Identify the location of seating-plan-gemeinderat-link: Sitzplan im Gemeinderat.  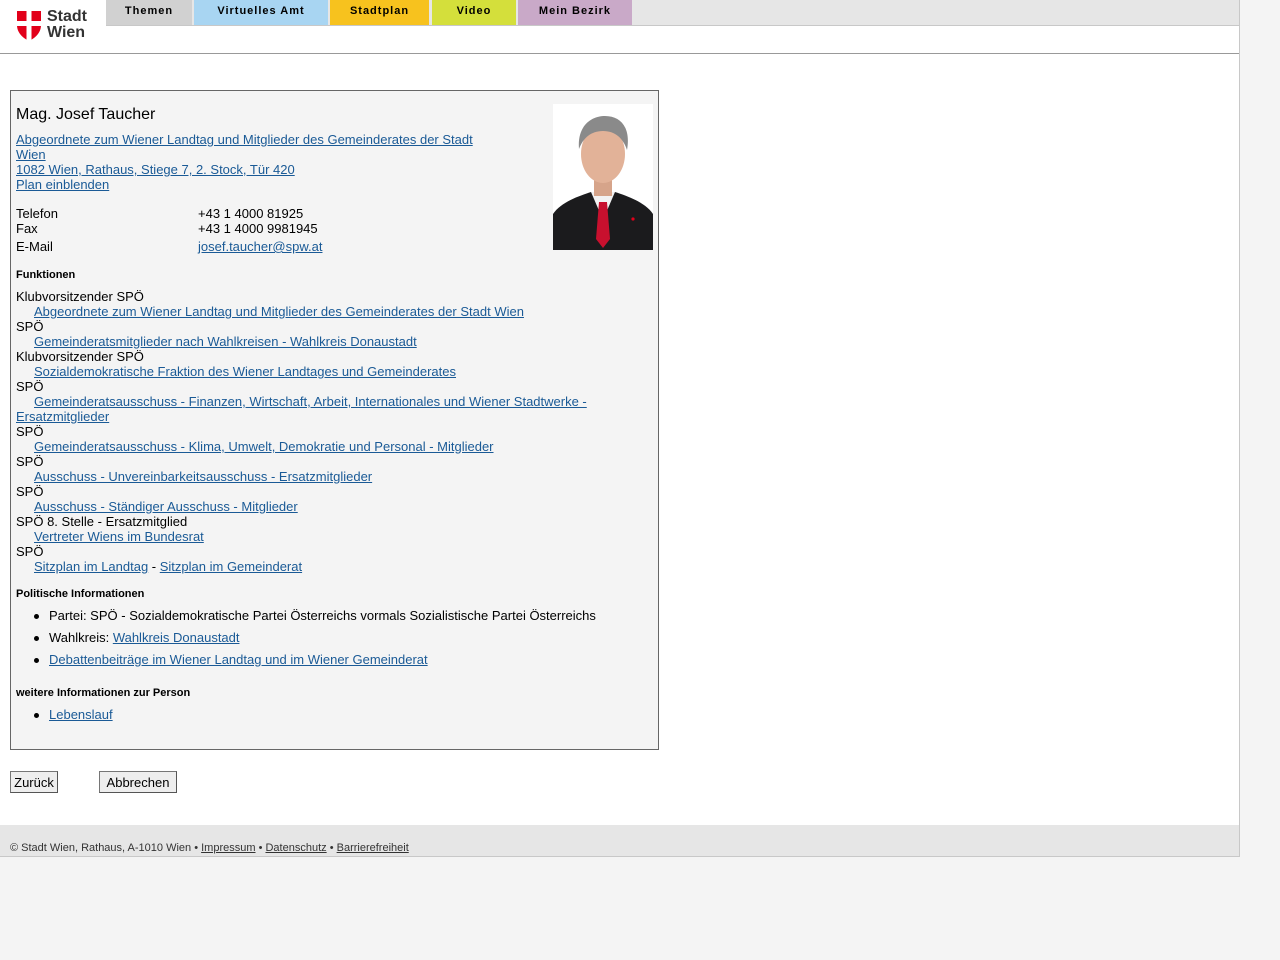
(231, 566).